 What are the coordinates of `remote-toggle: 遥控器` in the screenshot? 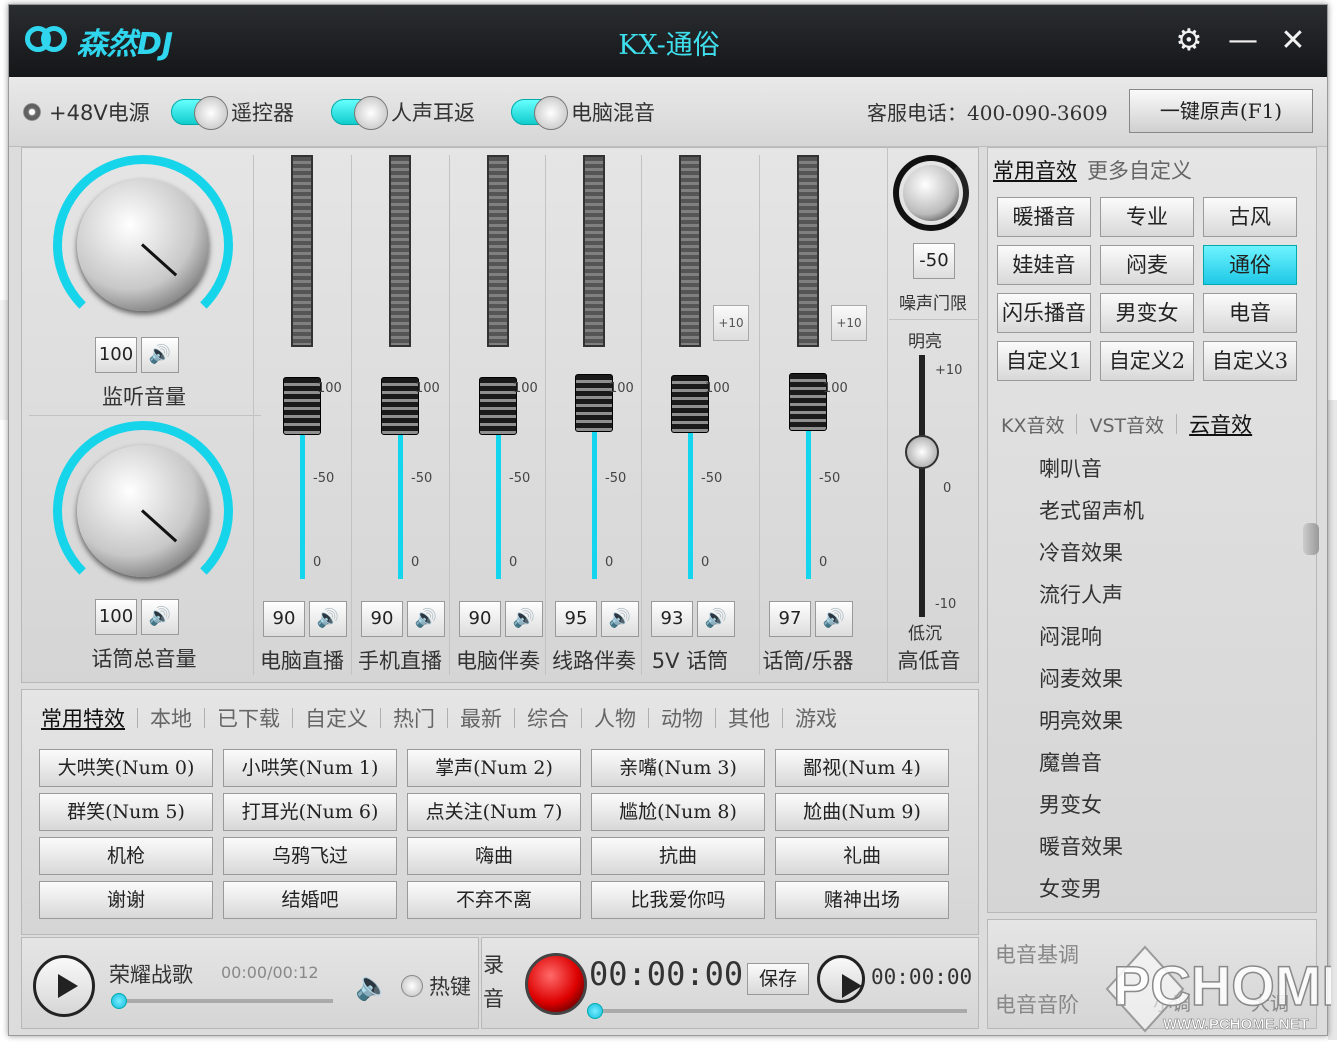 It's located at (232, 112).